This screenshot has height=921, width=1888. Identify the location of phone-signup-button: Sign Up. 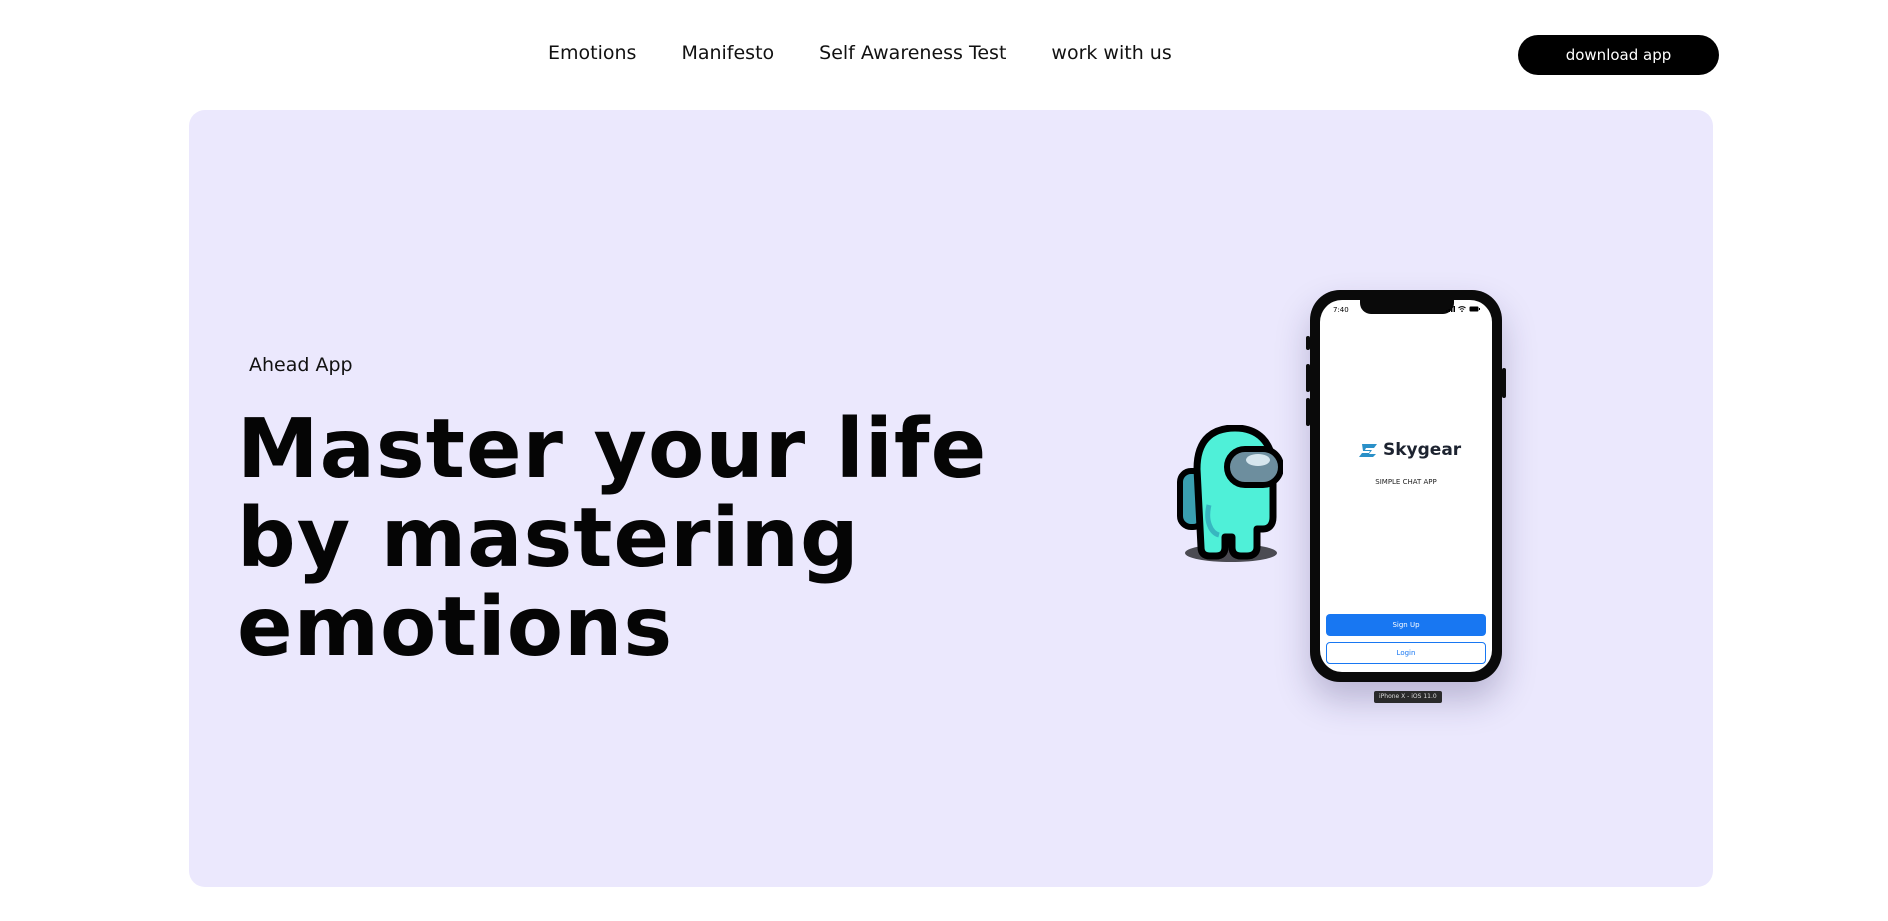
(1406, 625).